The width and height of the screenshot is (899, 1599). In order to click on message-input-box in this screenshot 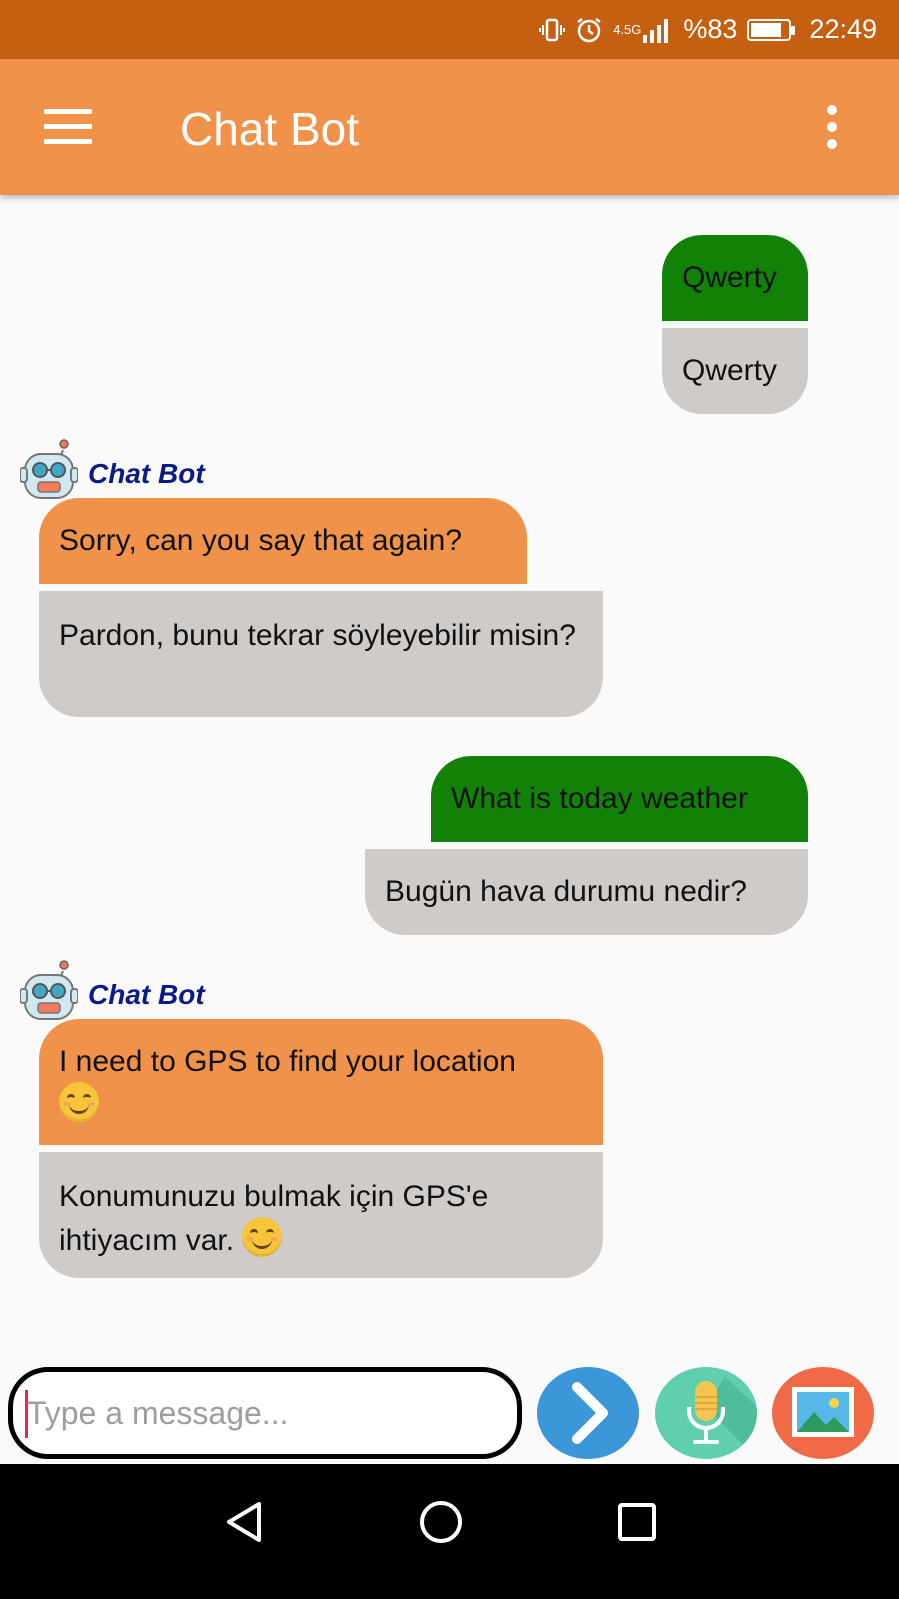, I will do `click(265, 1413)`.